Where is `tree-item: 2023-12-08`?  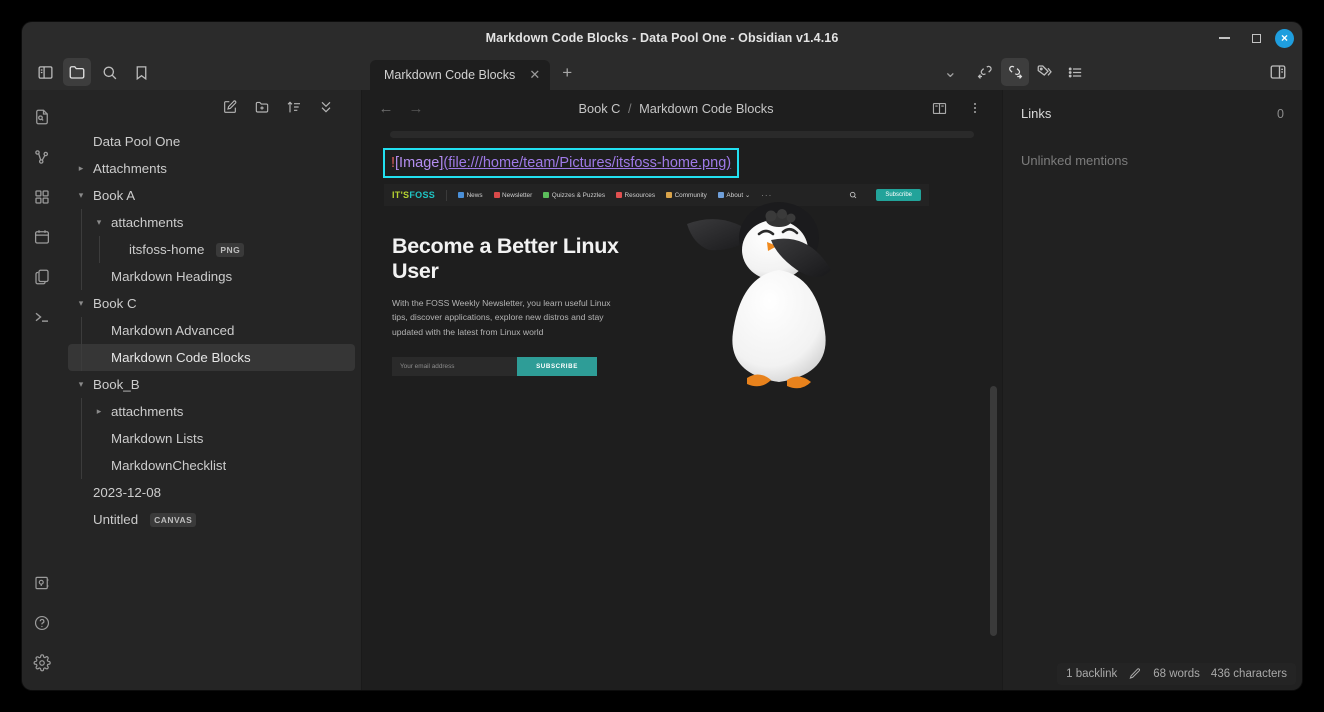
tree-item: 2023-12-08 is located at coordinates (211, 492).